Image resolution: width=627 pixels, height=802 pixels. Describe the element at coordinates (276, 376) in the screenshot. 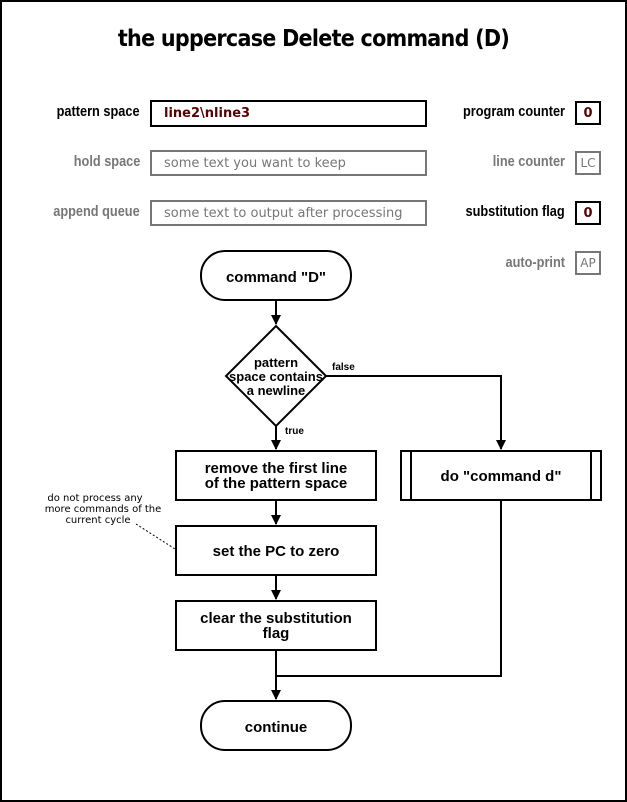

I see `decision-line-2: space contains` at that location.